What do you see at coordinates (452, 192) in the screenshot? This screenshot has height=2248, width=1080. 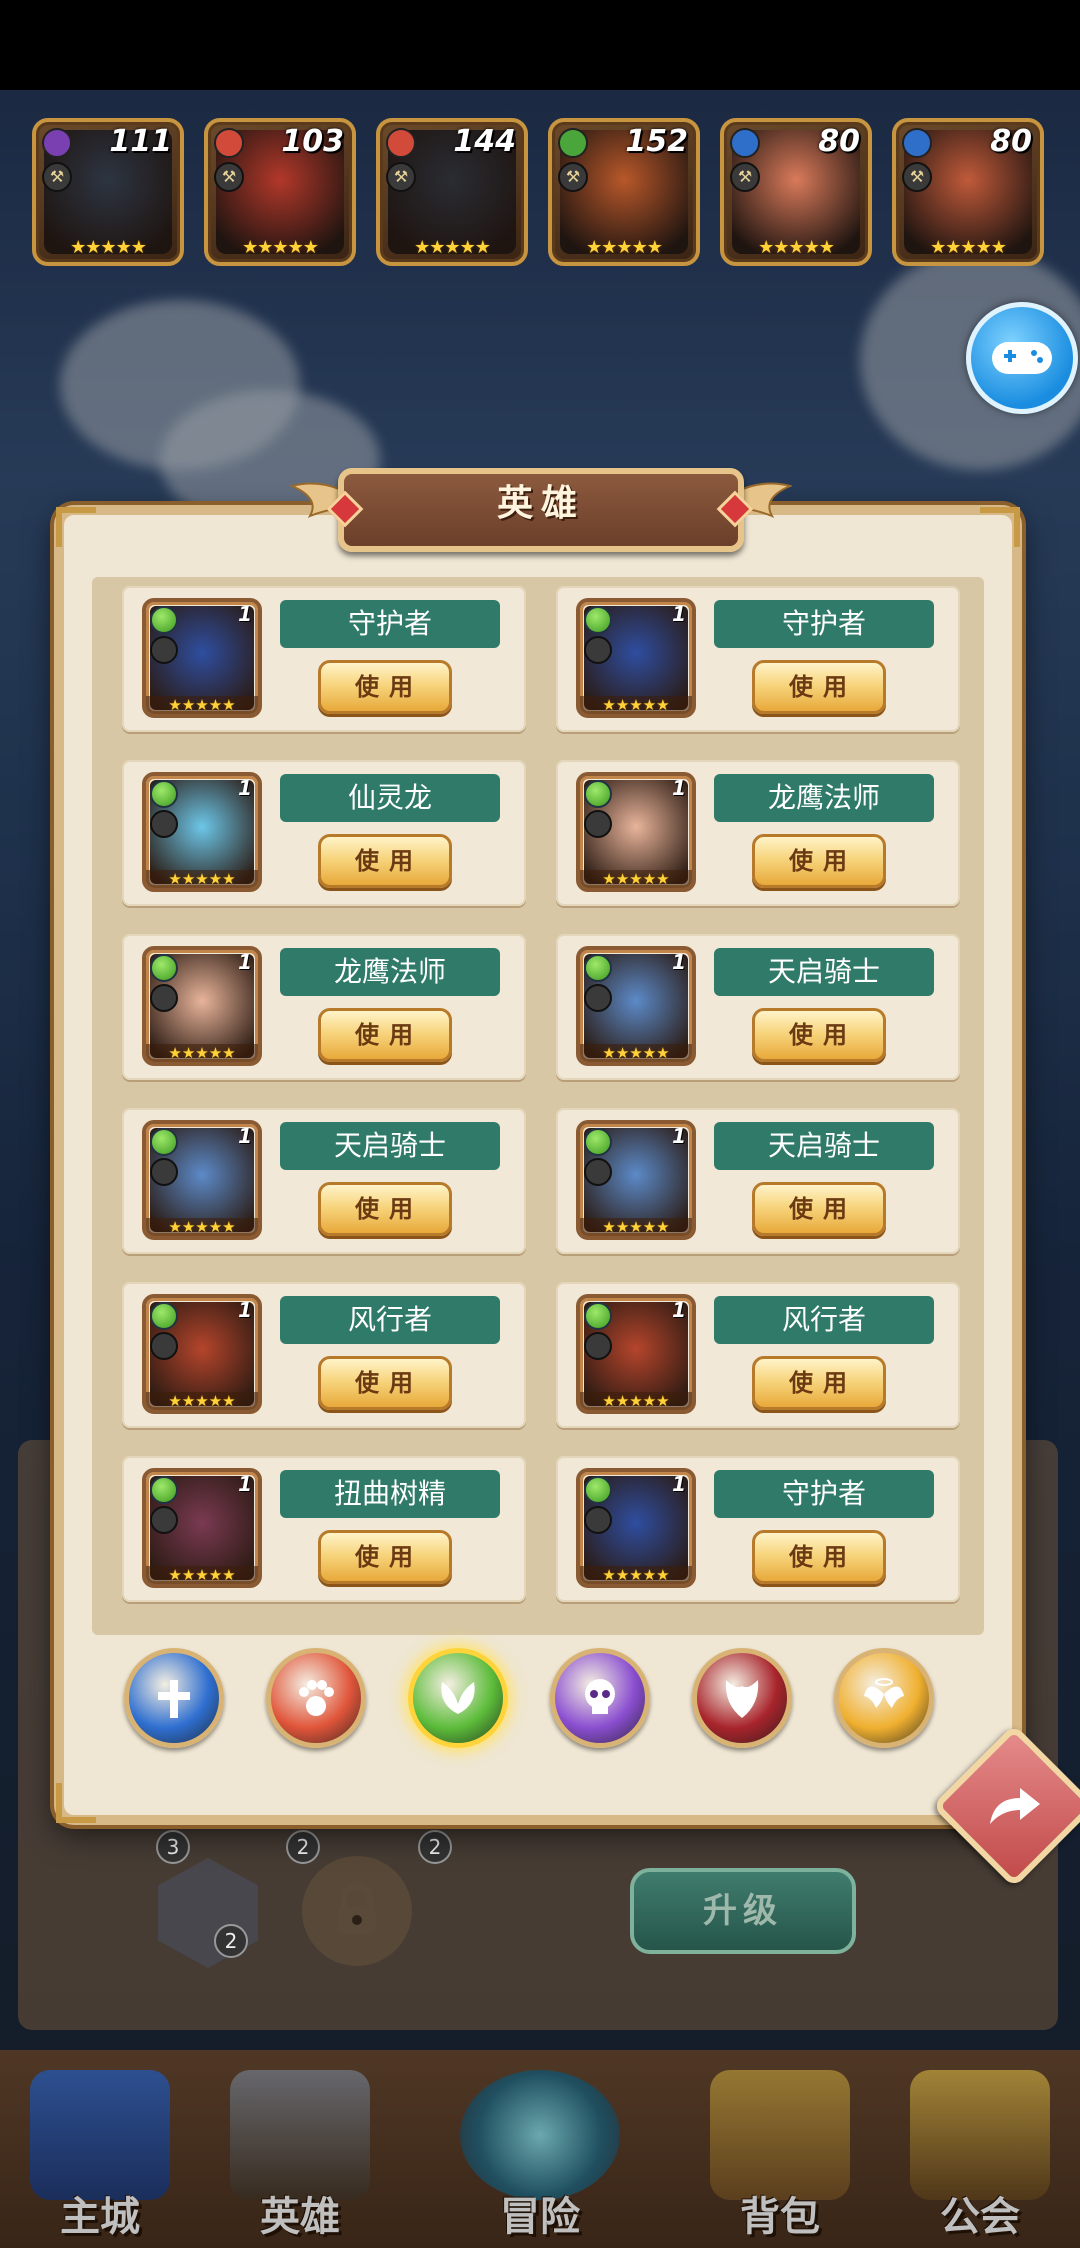 I see `roster-hero-card: ⚒ 144 ★★★★★` at bounding box center [452, 192].